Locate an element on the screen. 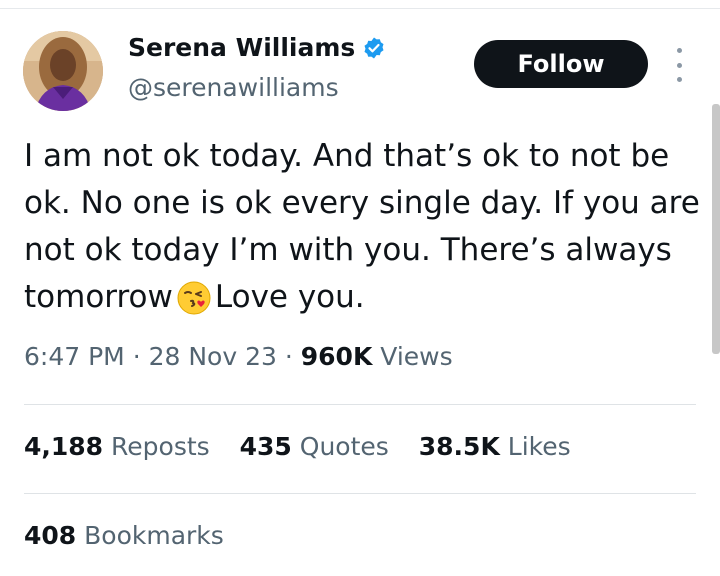  likes-link: 38.5K Likes is located at coordinates (495, 446).